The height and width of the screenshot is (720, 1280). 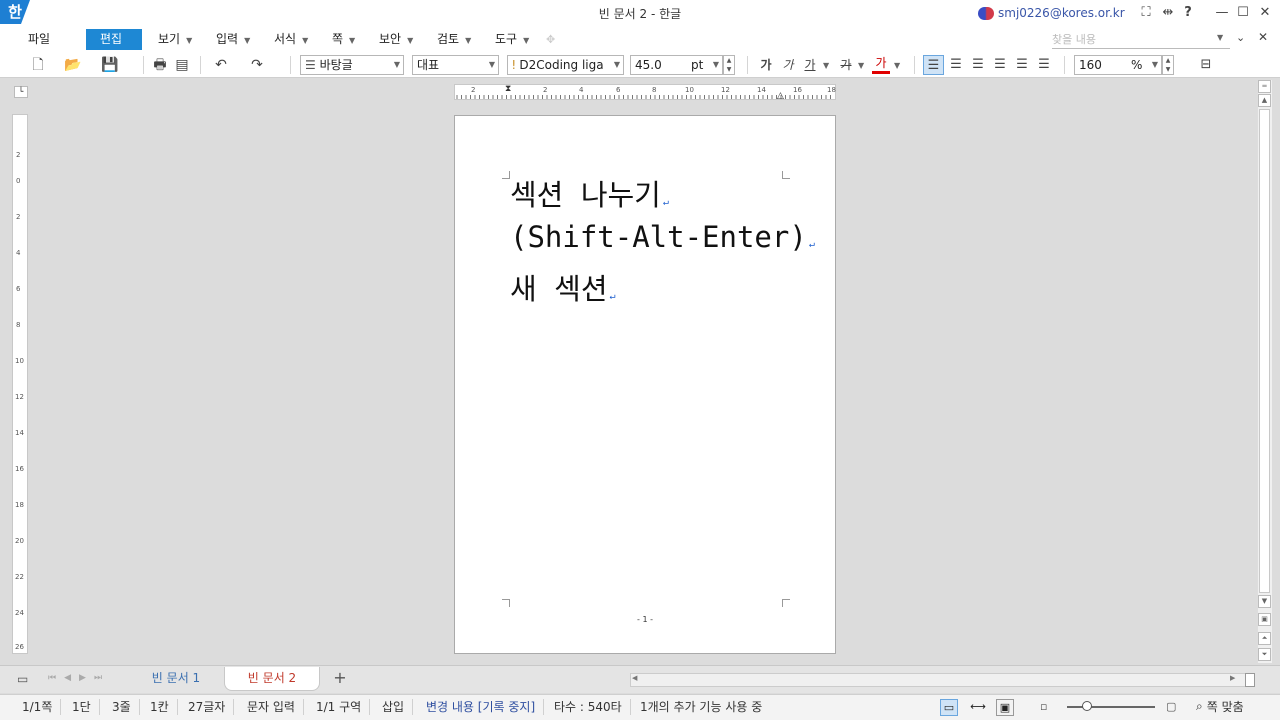 What do you see at coordinates (1243, 13) in the screenshot?
I see `maximize-icon: ☐` at bounding box center [1243, 13].